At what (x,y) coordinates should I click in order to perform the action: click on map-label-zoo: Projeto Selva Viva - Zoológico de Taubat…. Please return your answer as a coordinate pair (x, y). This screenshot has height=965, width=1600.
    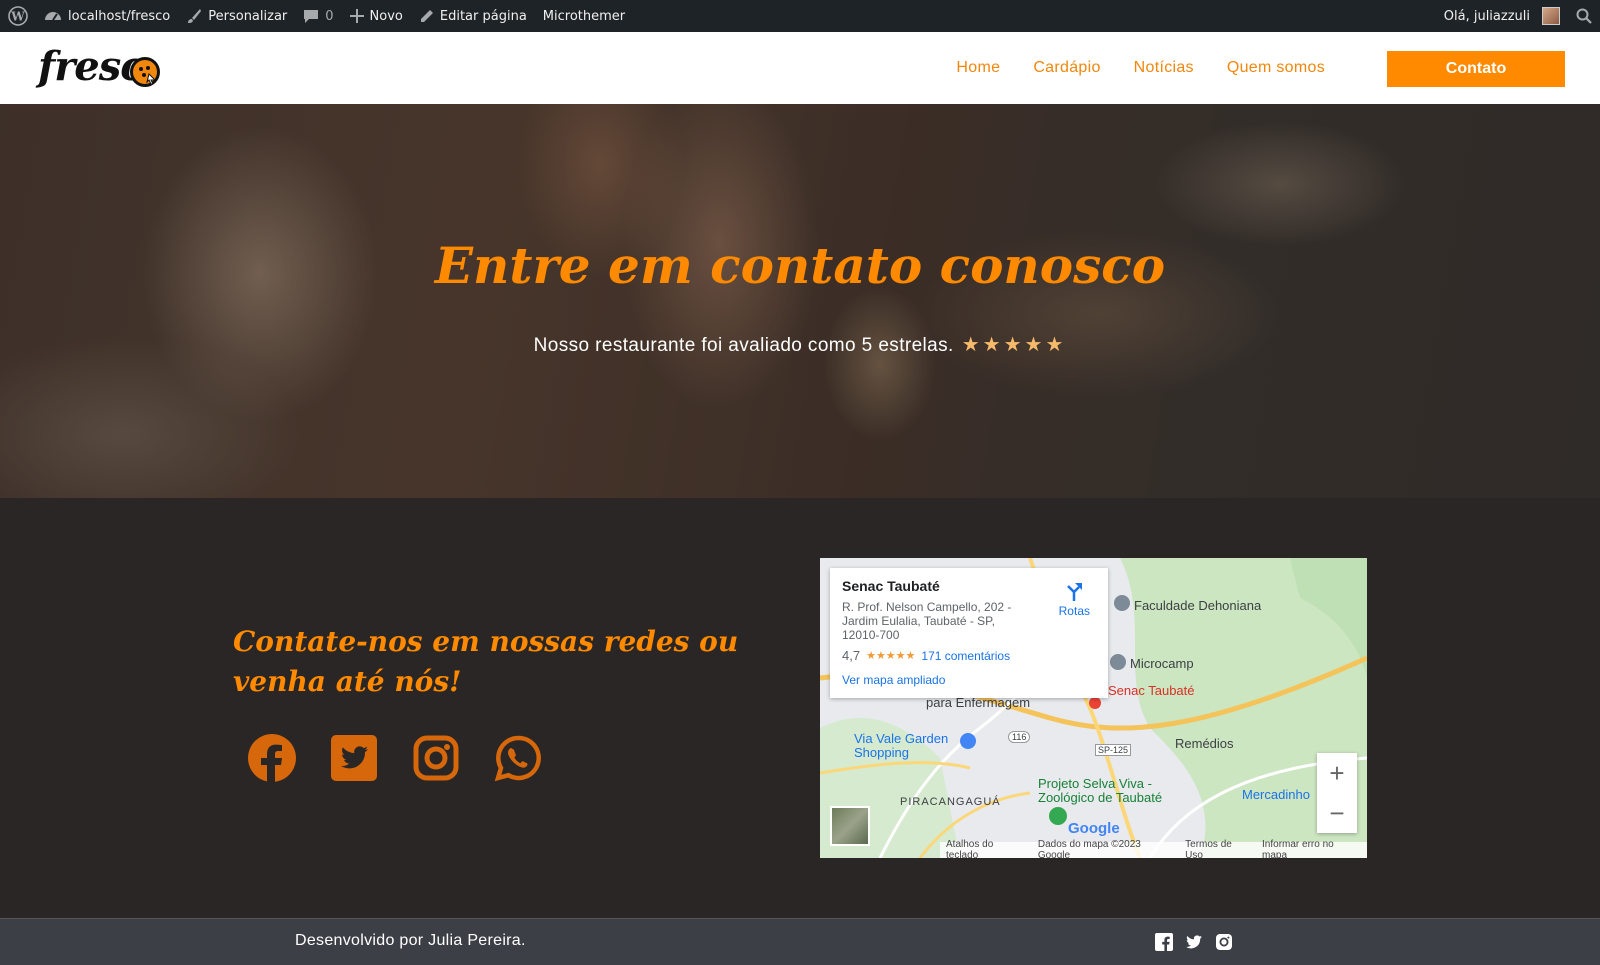
    Looking at the image, I should click on (1100, 790).